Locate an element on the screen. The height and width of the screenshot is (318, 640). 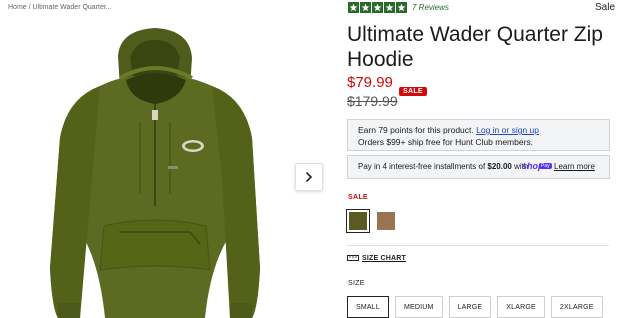
rewards-points-text: Earn 79 points for this product. is located at coordinates (417, 130).